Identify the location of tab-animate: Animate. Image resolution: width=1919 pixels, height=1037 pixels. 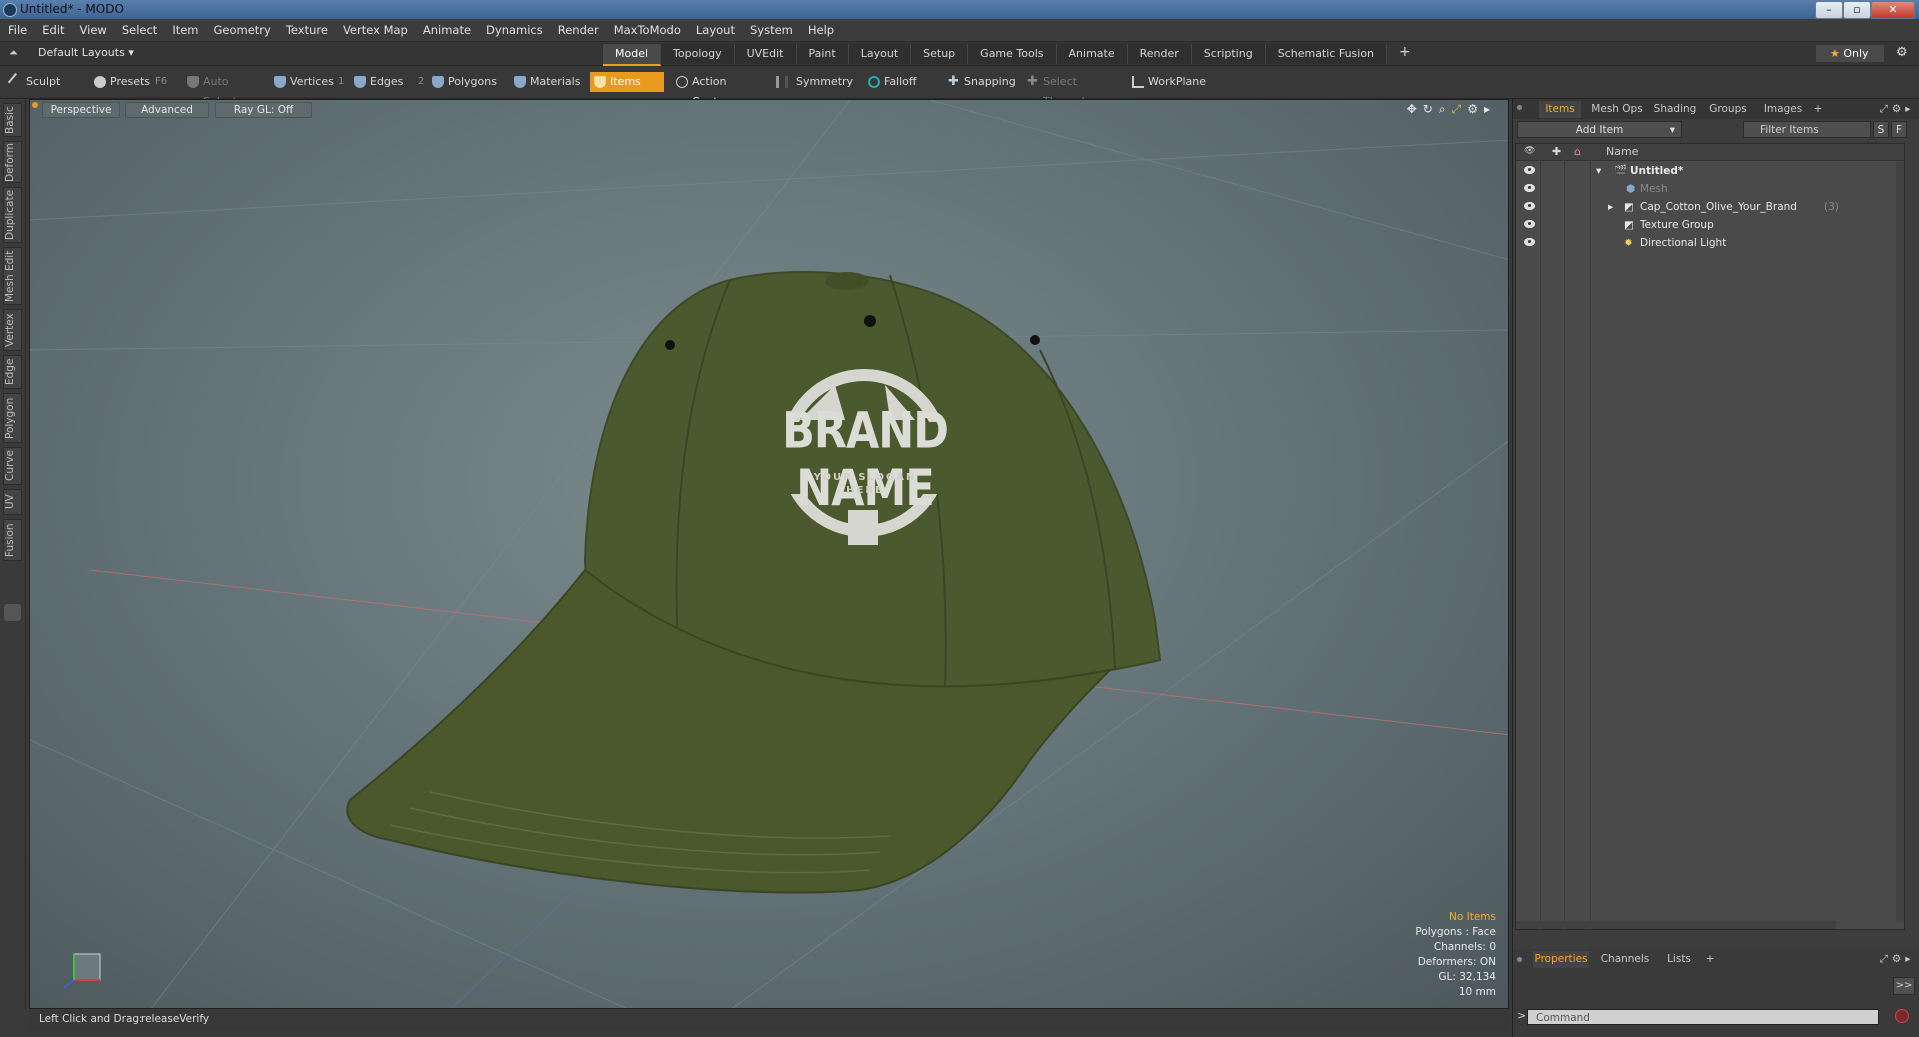
(1092, 54).